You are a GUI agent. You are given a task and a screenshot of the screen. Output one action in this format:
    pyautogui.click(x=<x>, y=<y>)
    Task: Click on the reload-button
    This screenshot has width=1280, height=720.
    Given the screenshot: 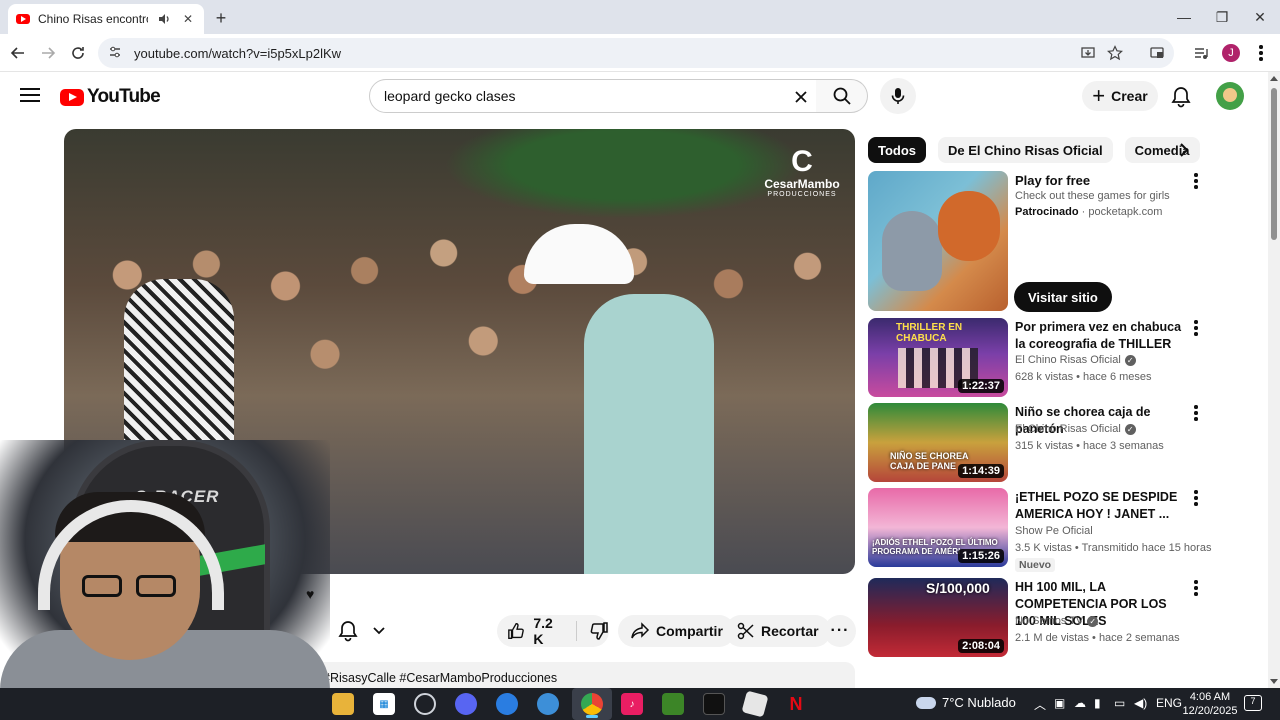 What is the action you would take?
    pyautogui.click(x=78, y=53)
    